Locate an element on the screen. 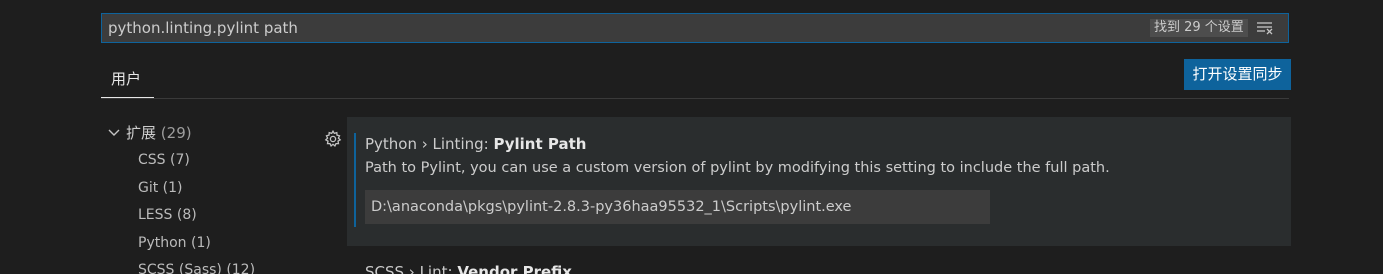 This screenshot has height=274, width=1383. tab-divider is located at coordinates (695, 98).